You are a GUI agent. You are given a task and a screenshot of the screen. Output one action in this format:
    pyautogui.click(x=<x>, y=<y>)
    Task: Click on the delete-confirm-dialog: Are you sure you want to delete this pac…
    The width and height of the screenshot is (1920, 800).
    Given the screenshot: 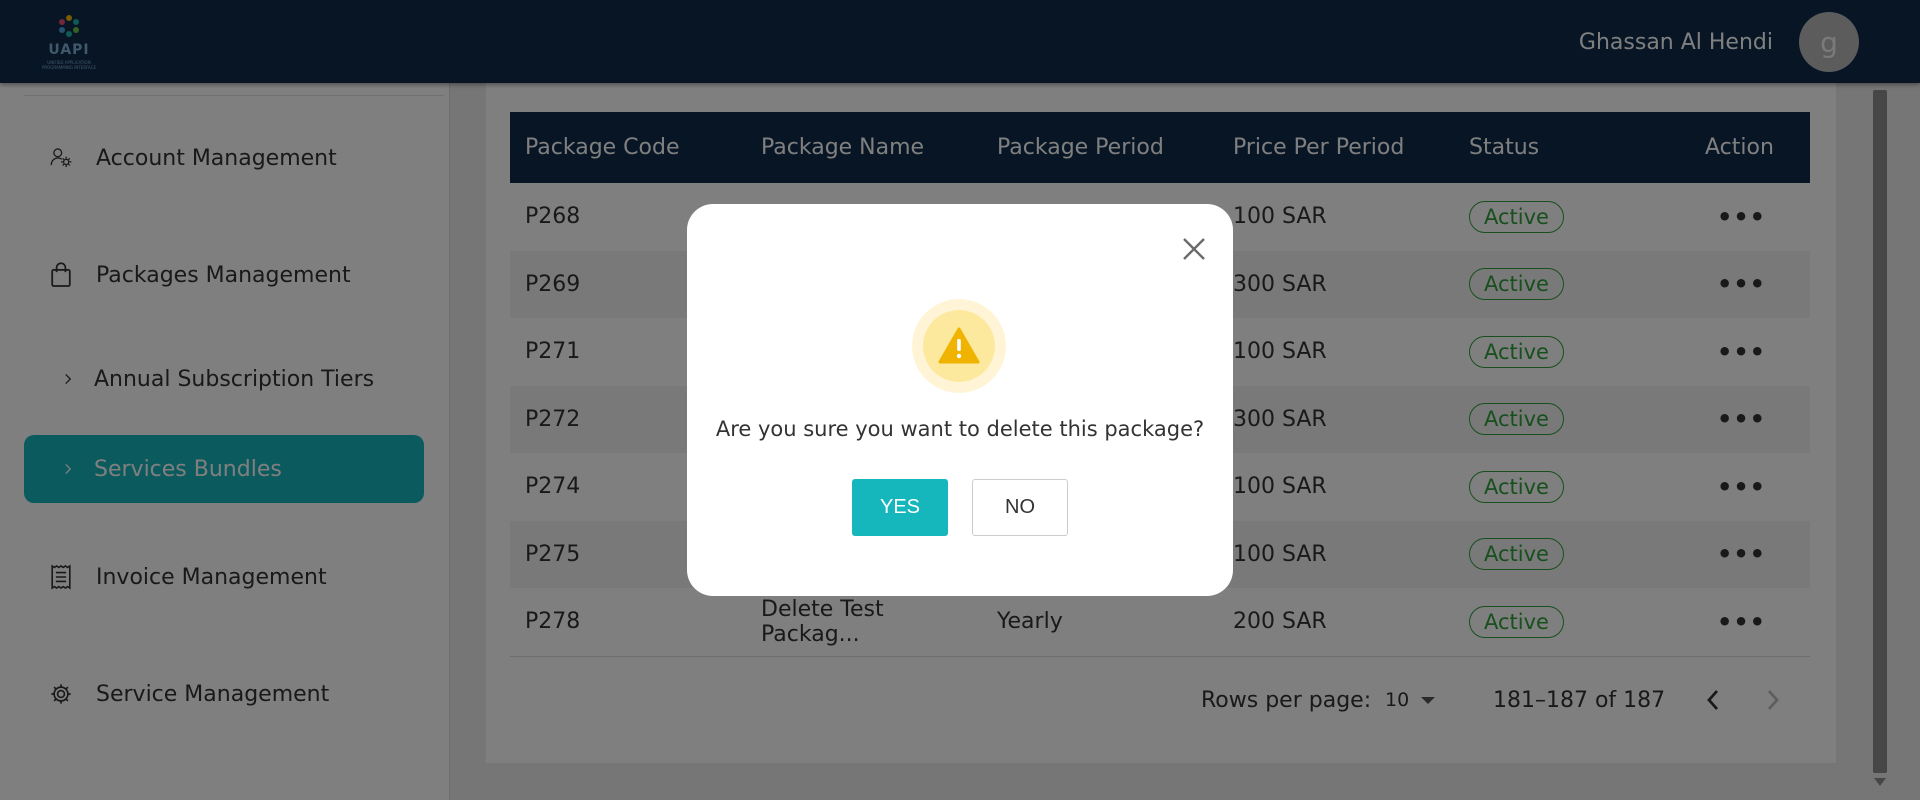 What is the action you would take?
    pyautogui.click(x=960, y=400)
    